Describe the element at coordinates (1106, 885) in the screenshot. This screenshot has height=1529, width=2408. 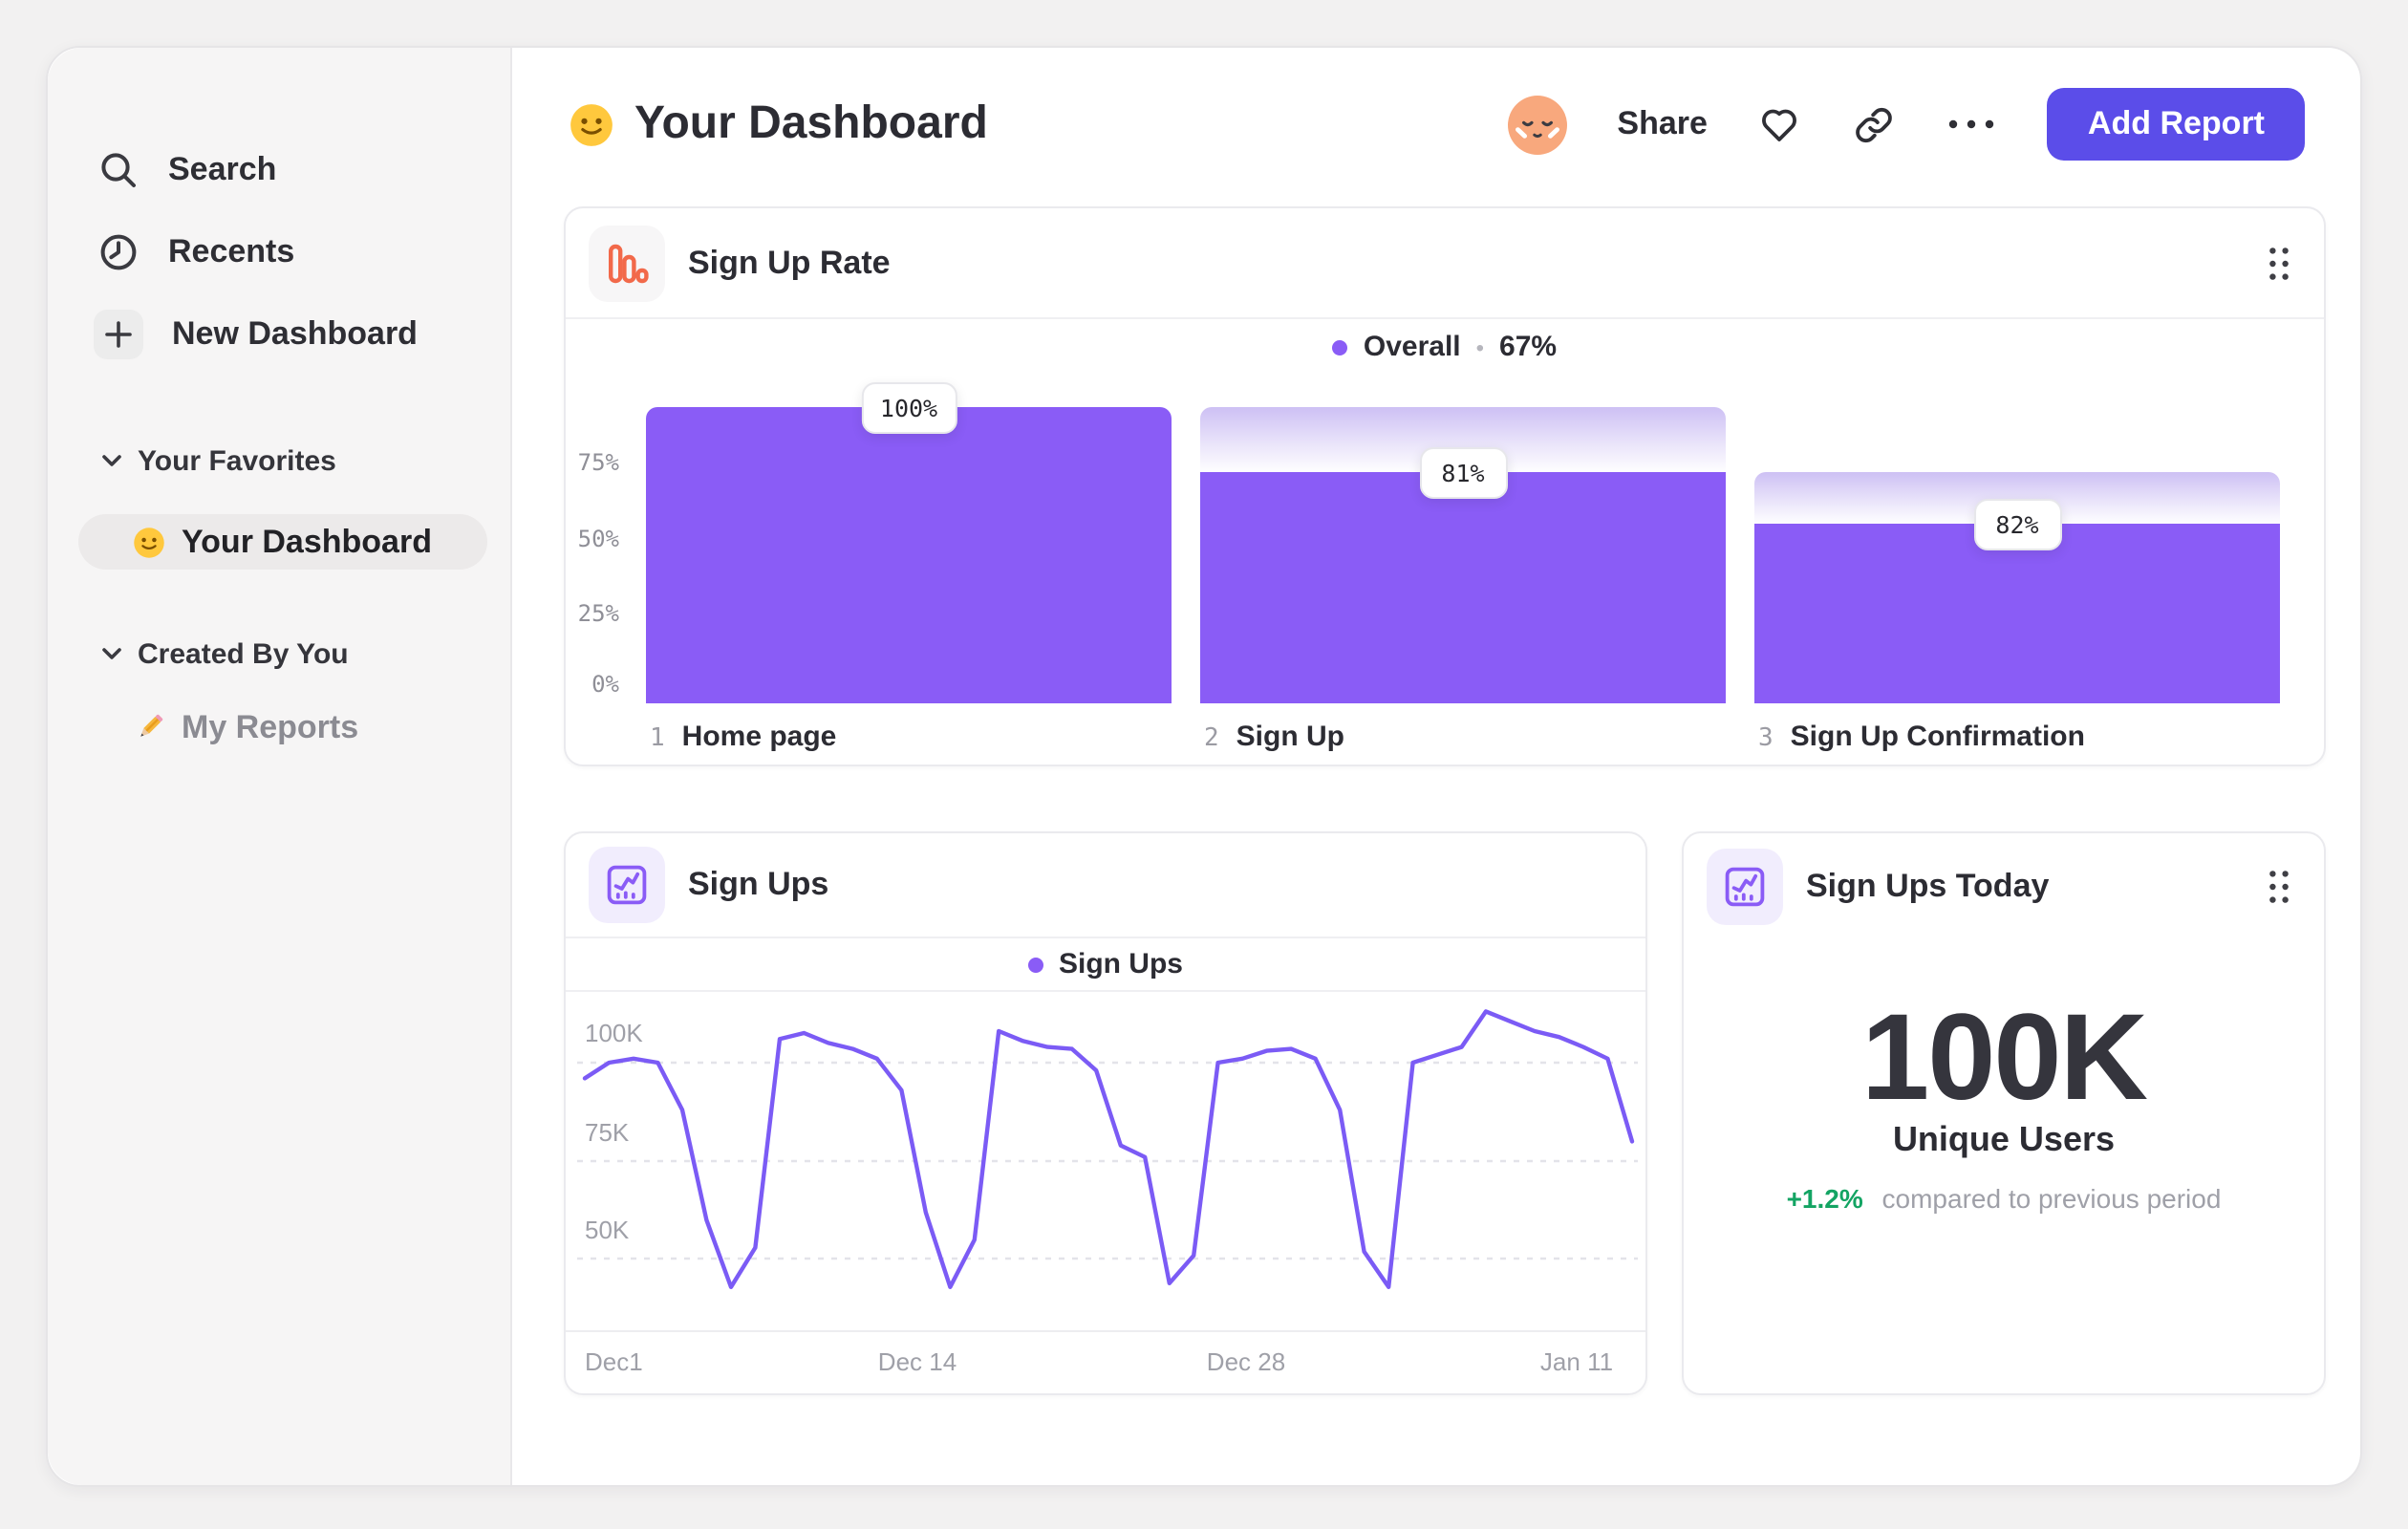
I see `card-header: Sign Ups` at that location.